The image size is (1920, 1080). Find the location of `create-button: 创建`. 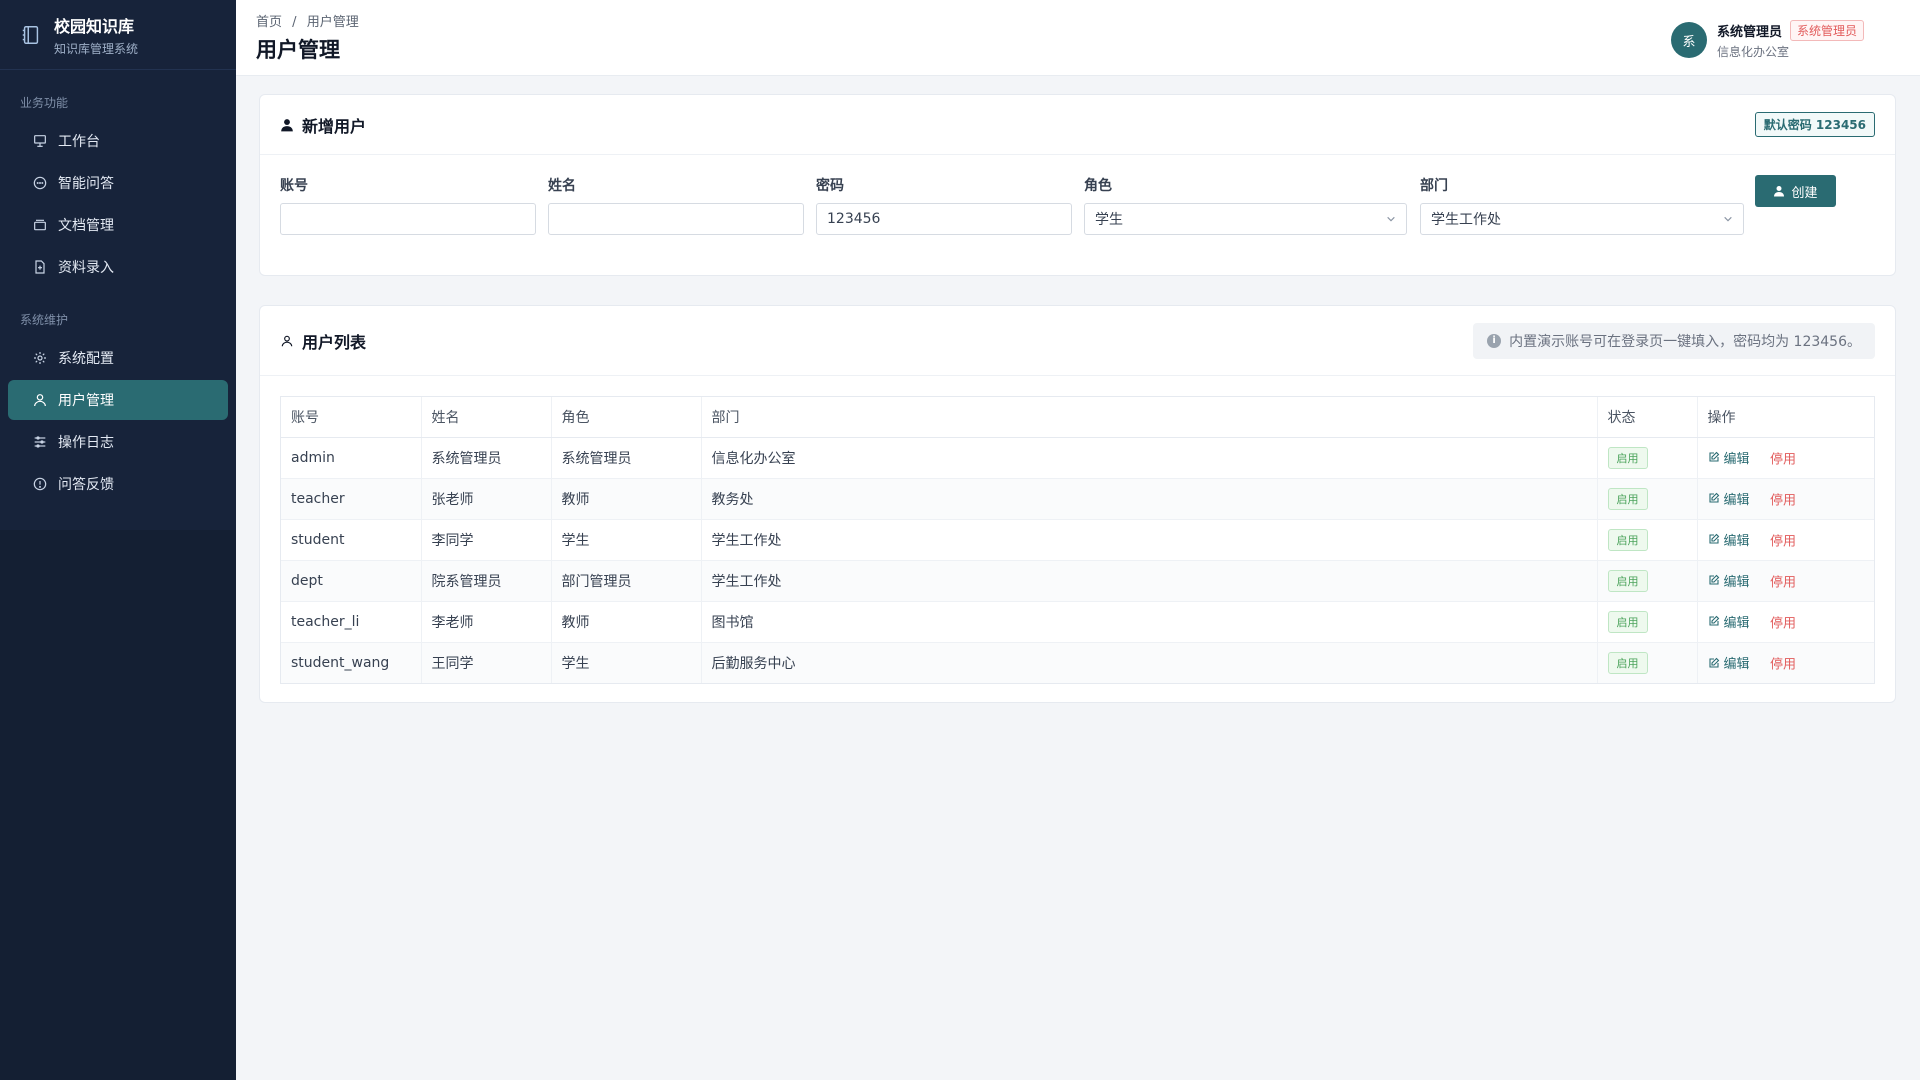

create-button: 创建 is located at coordinates (1795, 191).